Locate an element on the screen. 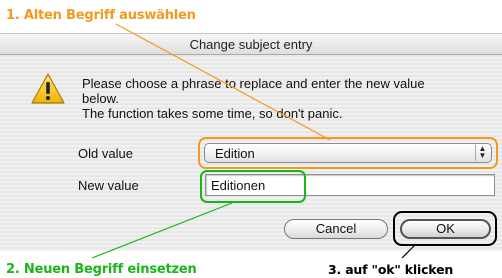 The width and height of the screenshot is (502, 278). new-value-input: Editionen is located at coordinates (350, 185).